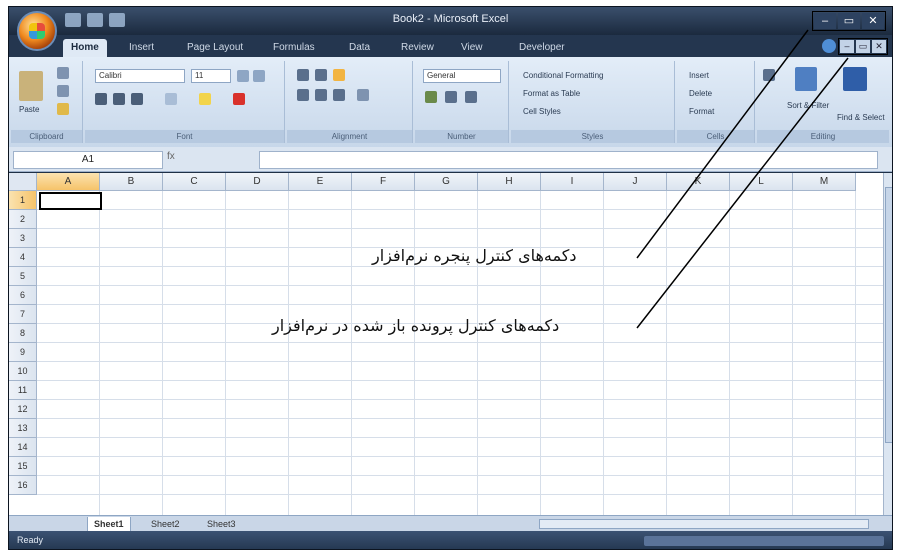  What do you see at coordinates (23, 352) in the screenshot?
I see `row-header: 9` at bounding box center [23, 352].